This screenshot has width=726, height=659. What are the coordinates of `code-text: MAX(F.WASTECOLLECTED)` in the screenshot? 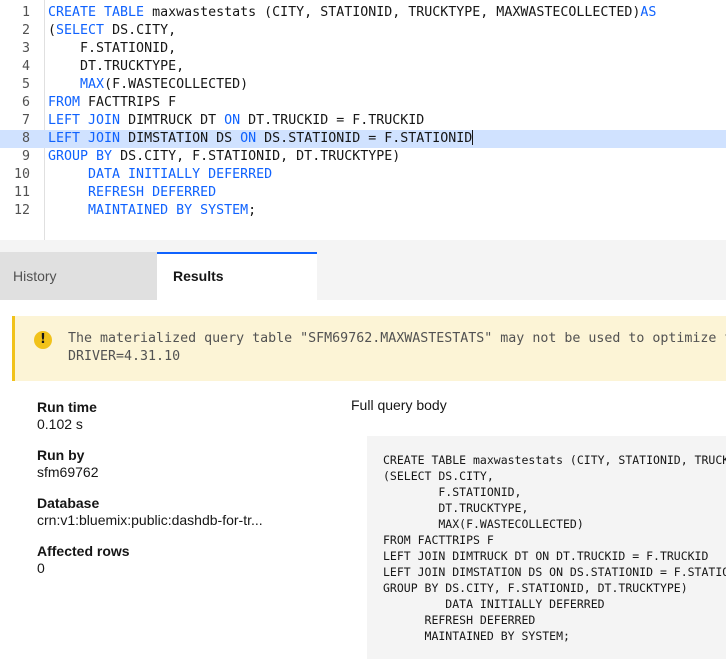 It's located at (148, 85).